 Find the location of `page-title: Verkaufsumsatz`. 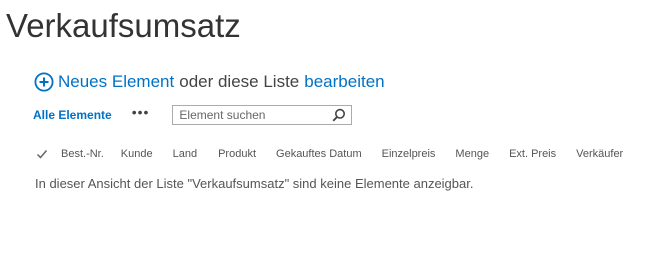

page-title: Verkaufsumsatz is located at coordinates (123, 25).